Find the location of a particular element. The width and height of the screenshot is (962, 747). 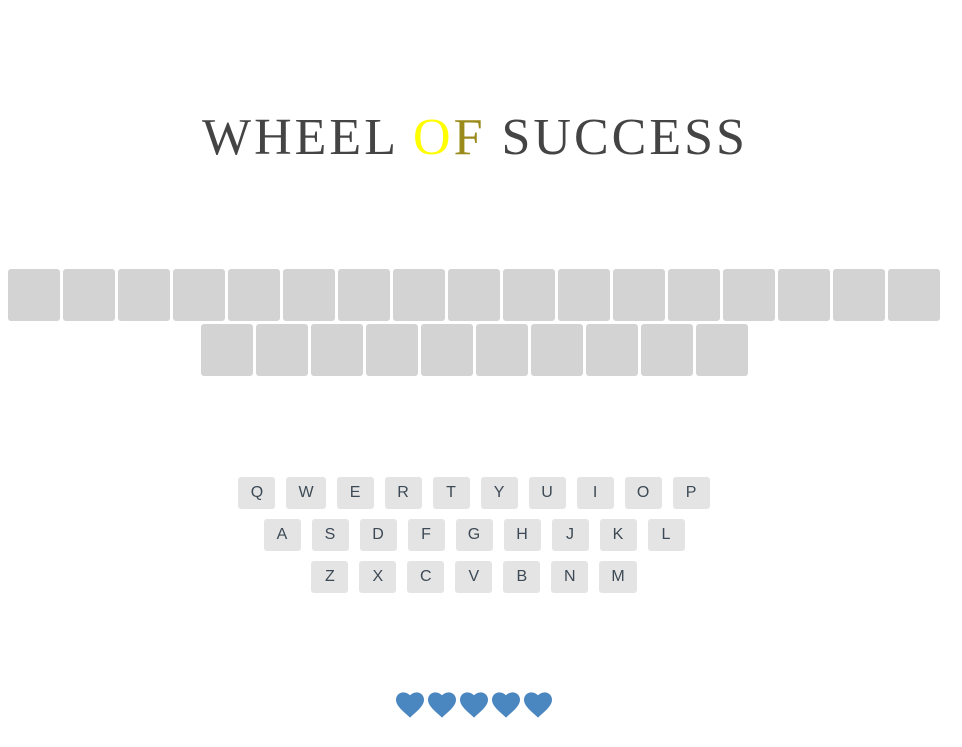

key-k: K is located at coordinates (618, 535).